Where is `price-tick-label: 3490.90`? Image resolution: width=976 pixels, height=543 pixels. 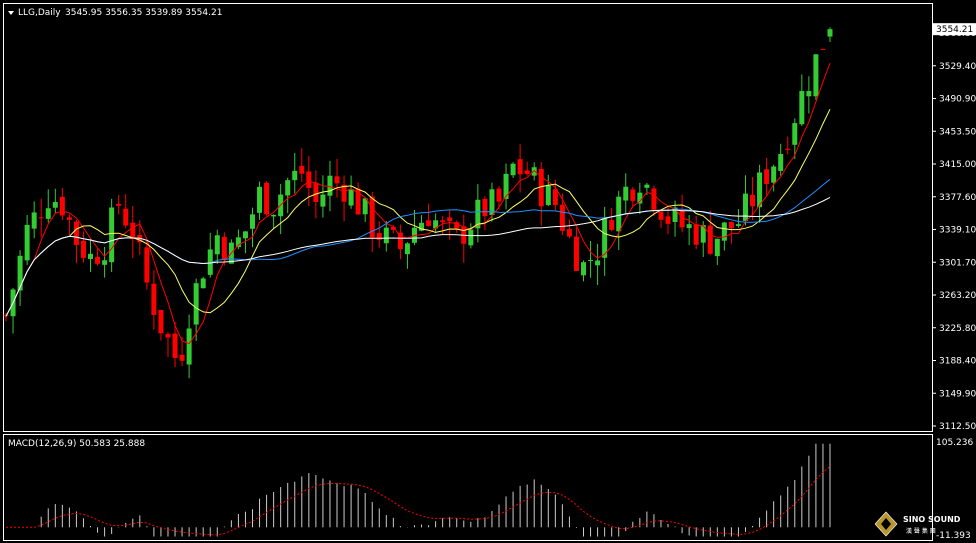
price-tick-label: 3490.90 is located at coordinates (957, 100).